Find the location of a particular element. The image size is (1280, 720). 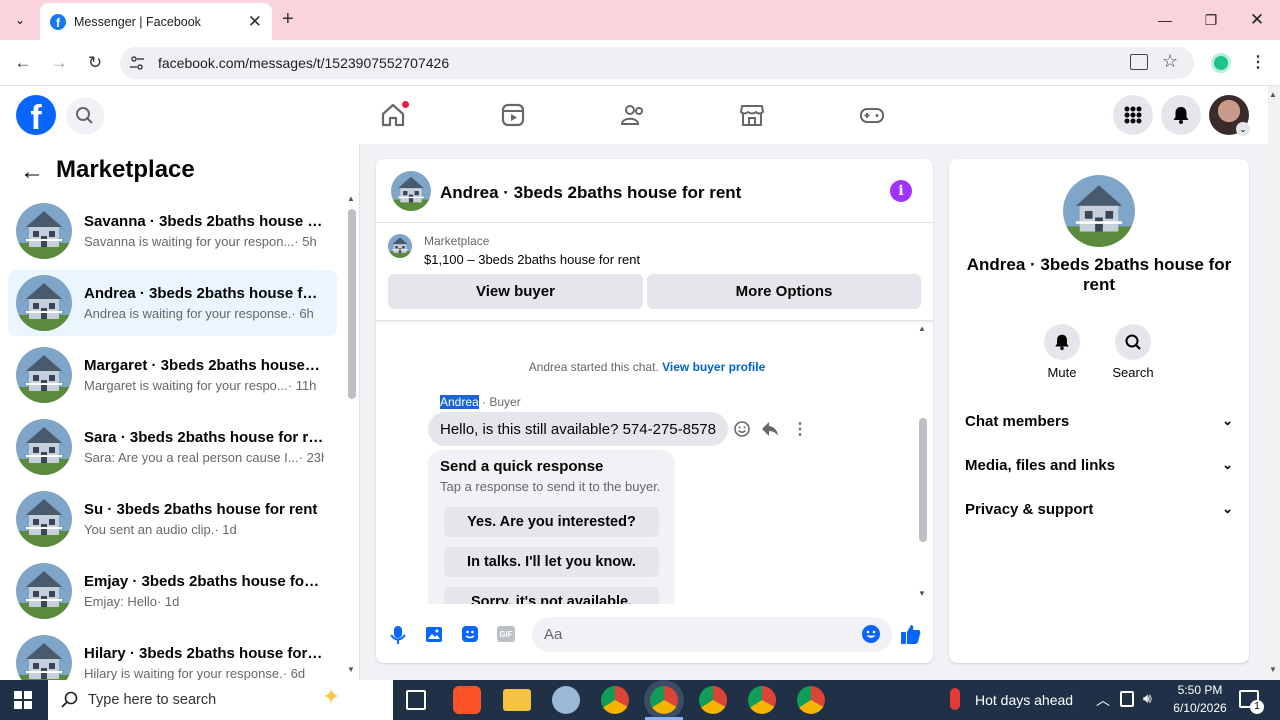

page-scroll-up-icon: ▲ is located at coordinates (1273, 94).